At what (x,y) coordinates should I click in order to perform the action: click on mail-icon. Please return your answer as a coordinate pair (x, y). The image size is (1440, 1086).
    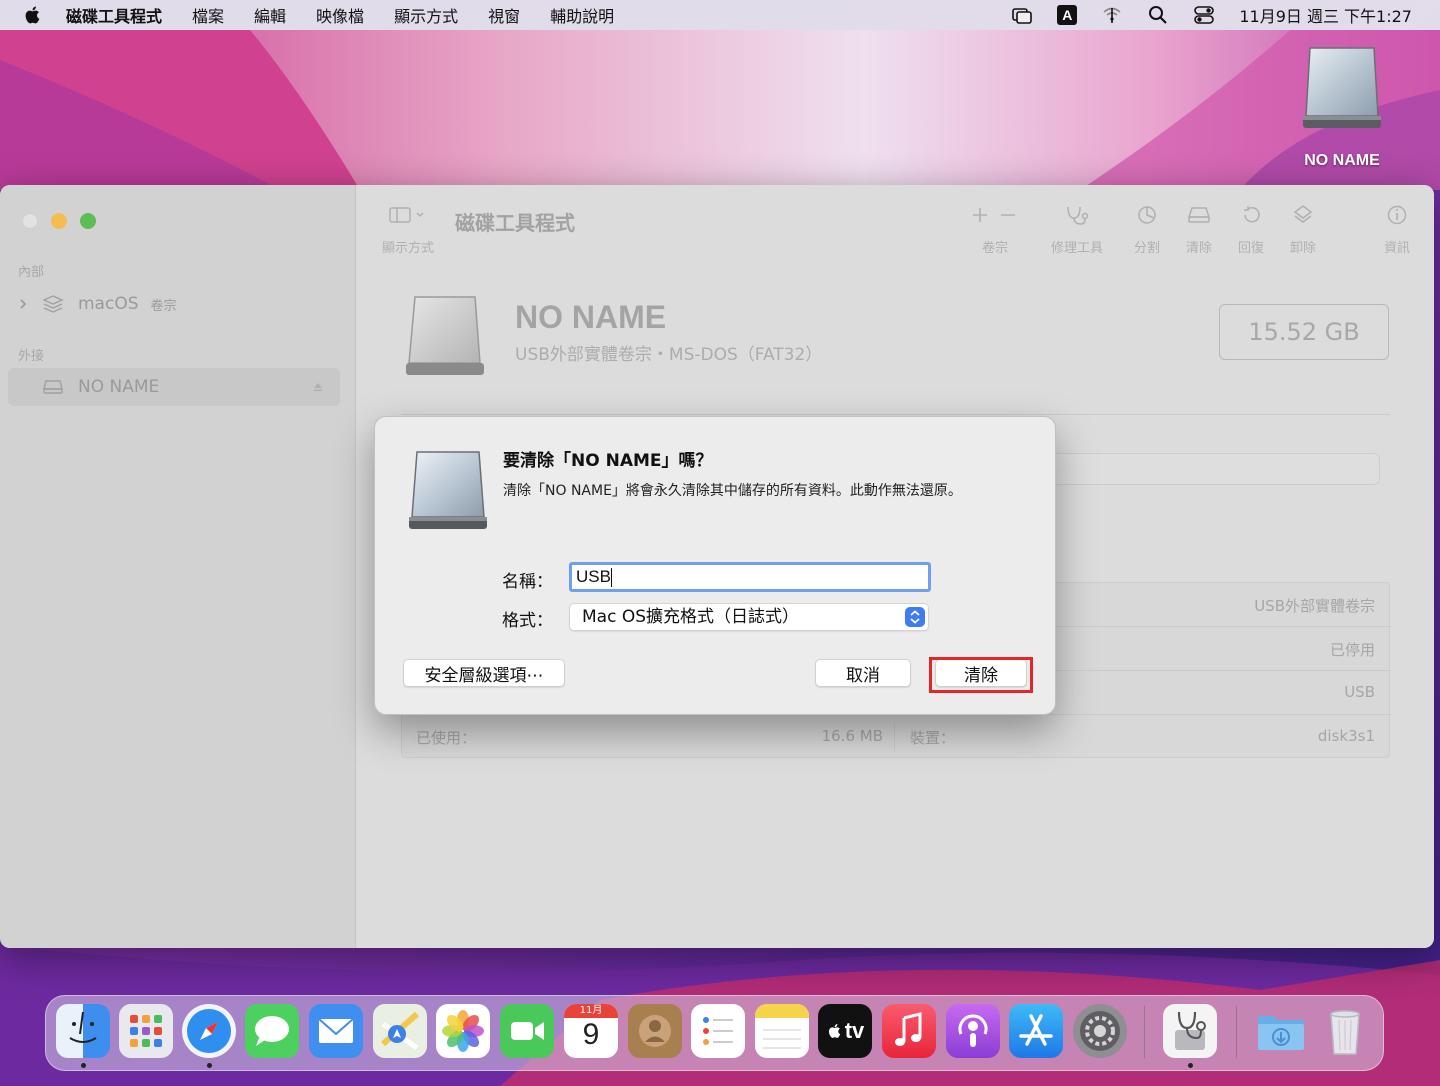
    Looking at the image, I should click on (336, 1031).